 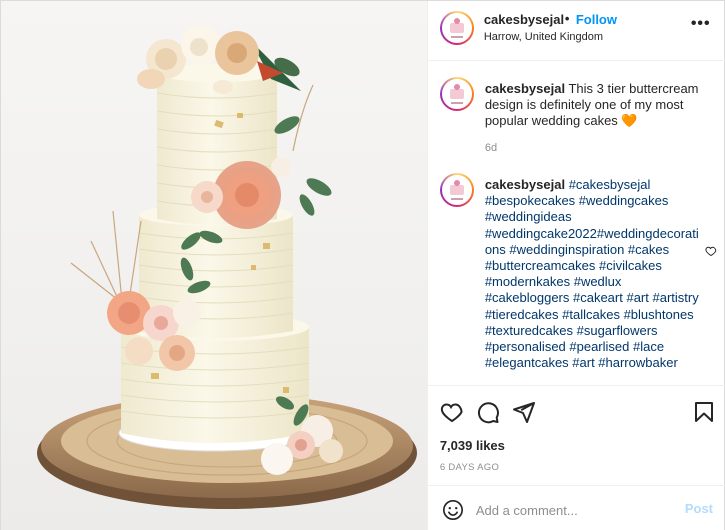 I want to click on header-username: cakesbysejal, so click(x=524, y=19).